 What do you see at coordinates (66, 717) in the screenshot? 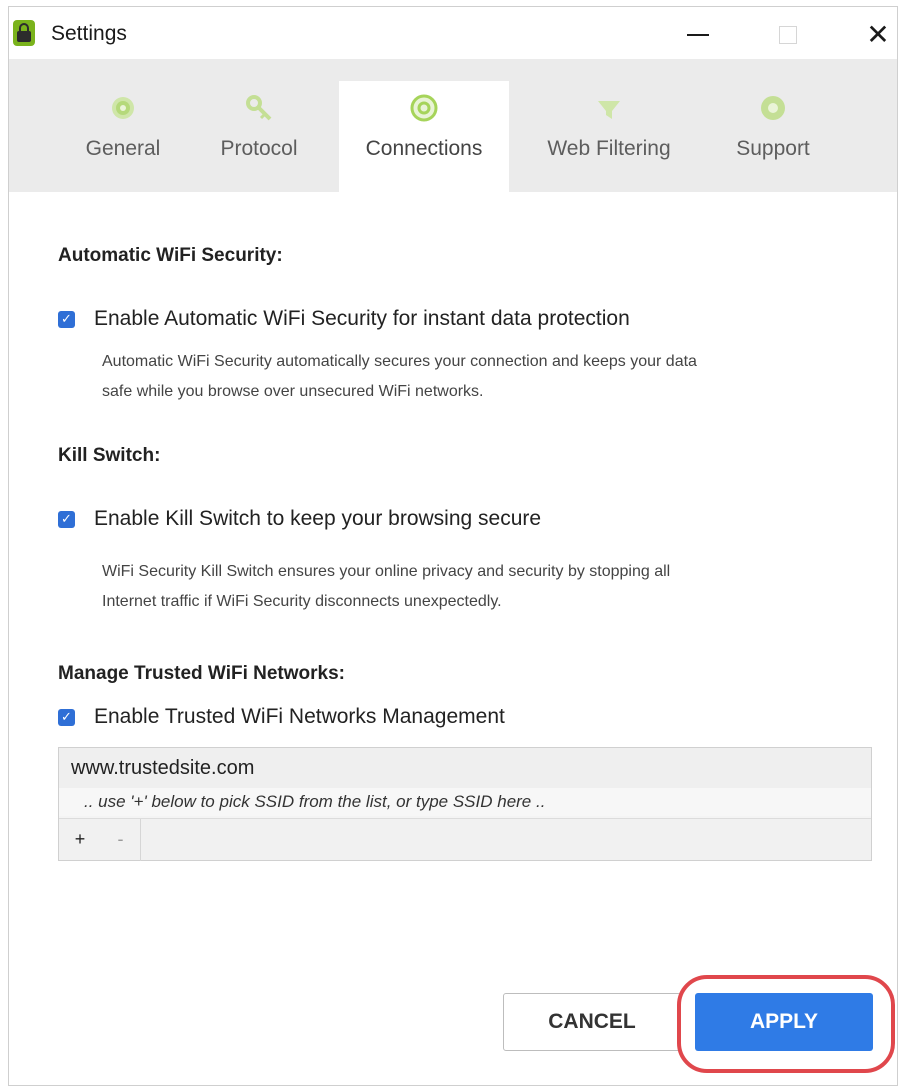
I see `trusted-networks-checkbox: ✓` at bounding box center [66, 717].